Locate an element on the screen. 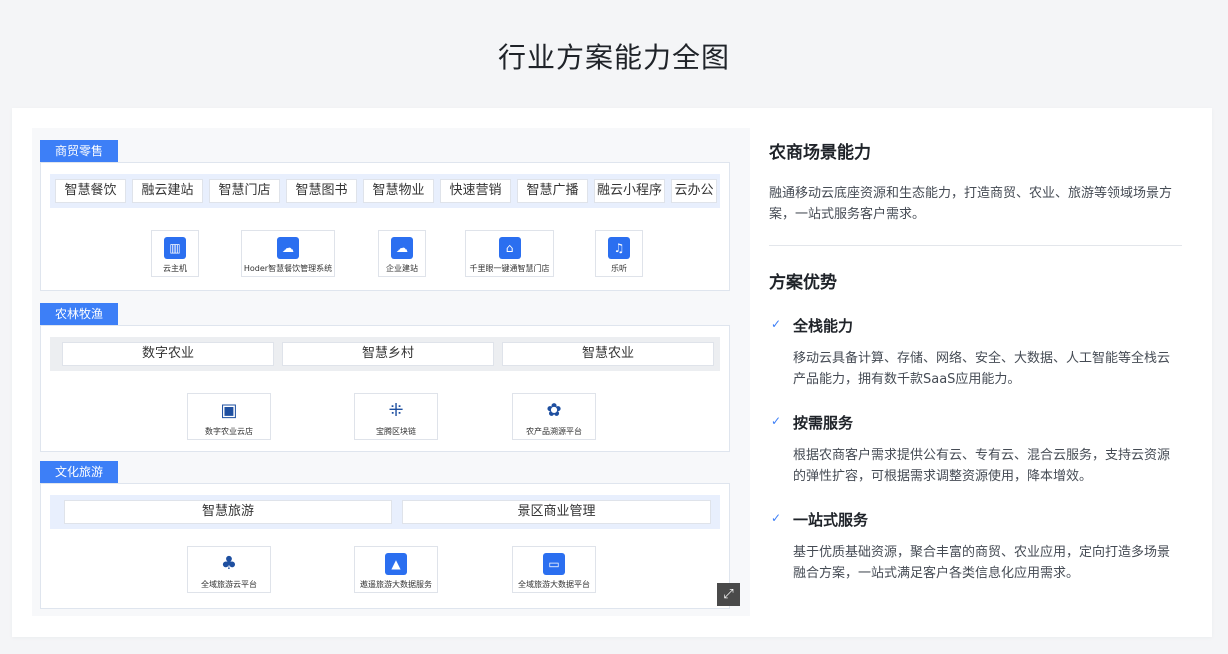  solution-pill: 智慧乡村 is located at coordinates (388, 354).